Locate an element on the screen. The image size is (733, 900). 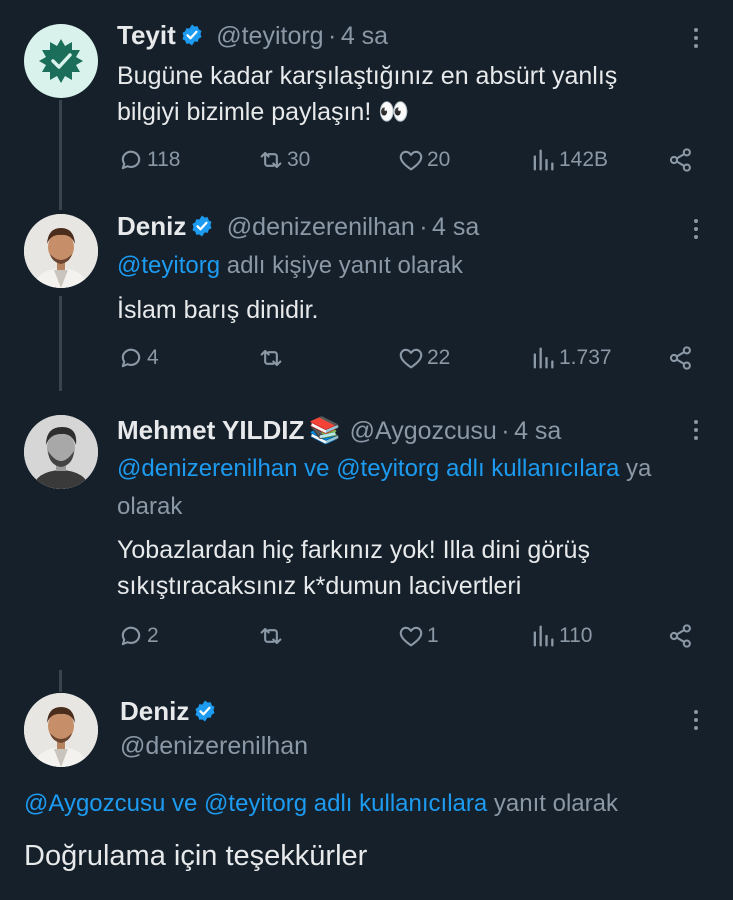
replying-to: @teyitorg adlı kişiye yanıt olarak is located at coordinates (290, 266).